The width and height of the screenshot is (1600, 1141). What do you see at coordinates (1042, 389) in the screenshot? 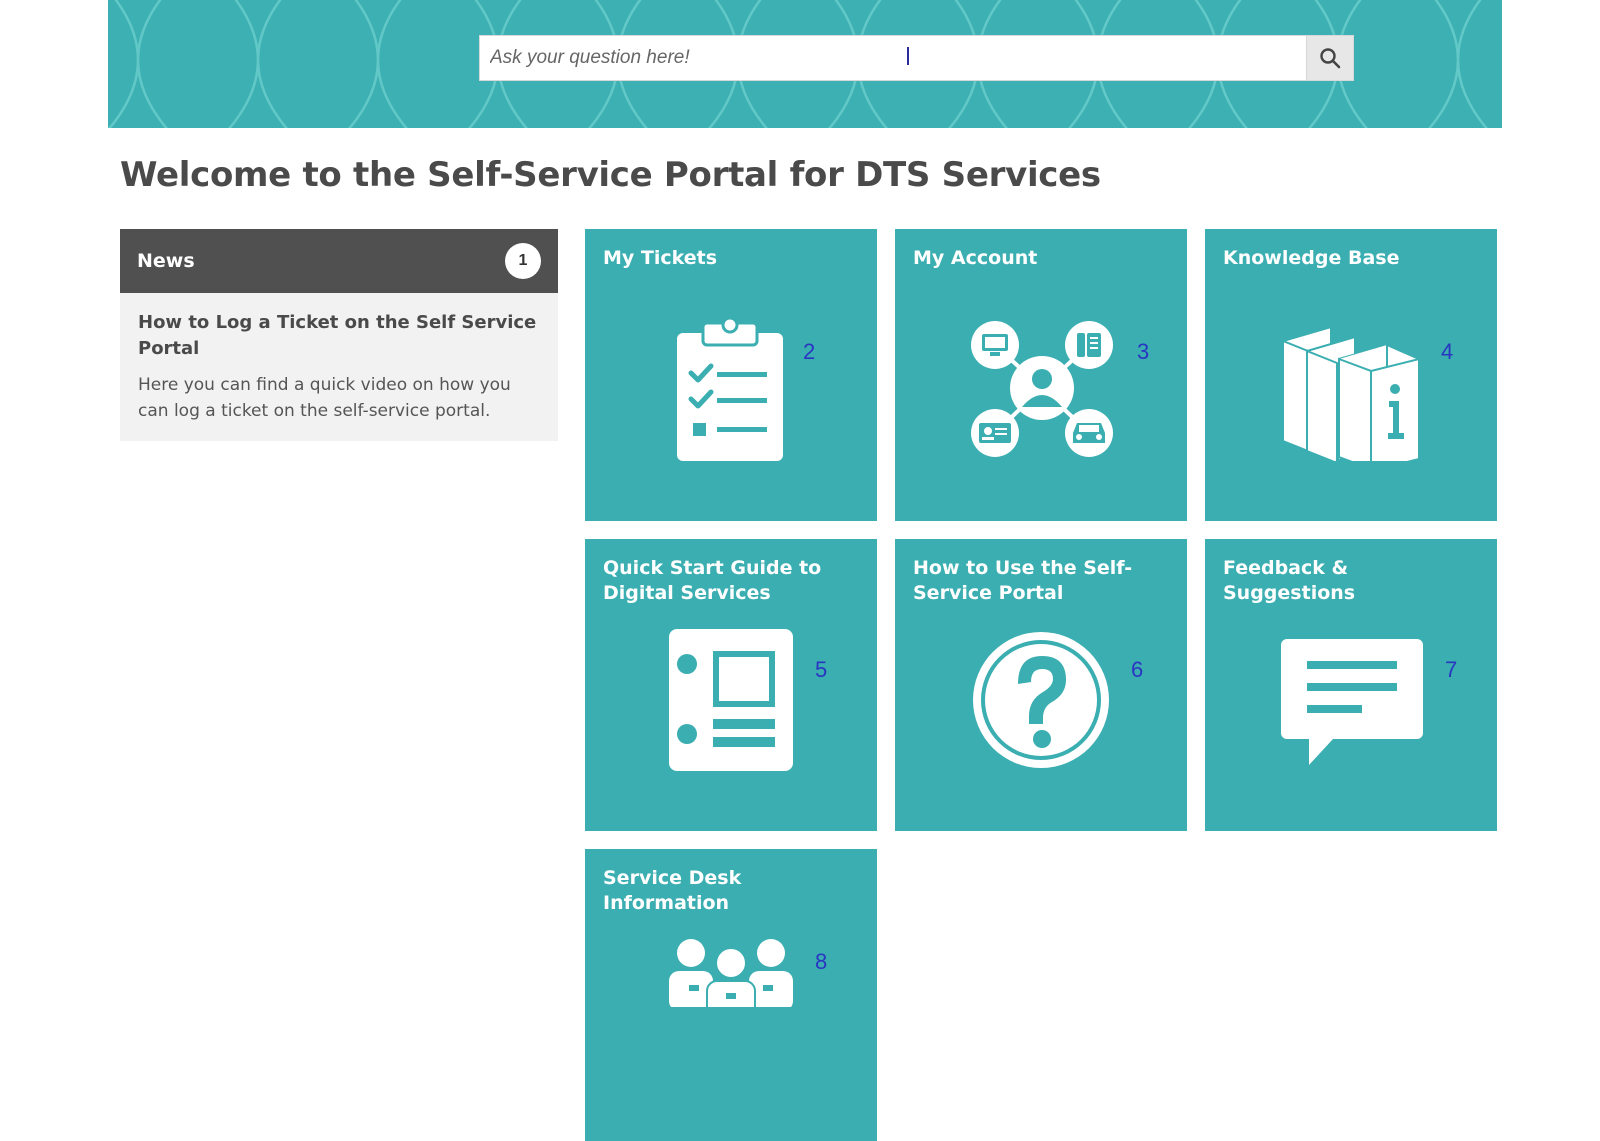
I see `account-network-icon` at bounding box center [1042, 389].